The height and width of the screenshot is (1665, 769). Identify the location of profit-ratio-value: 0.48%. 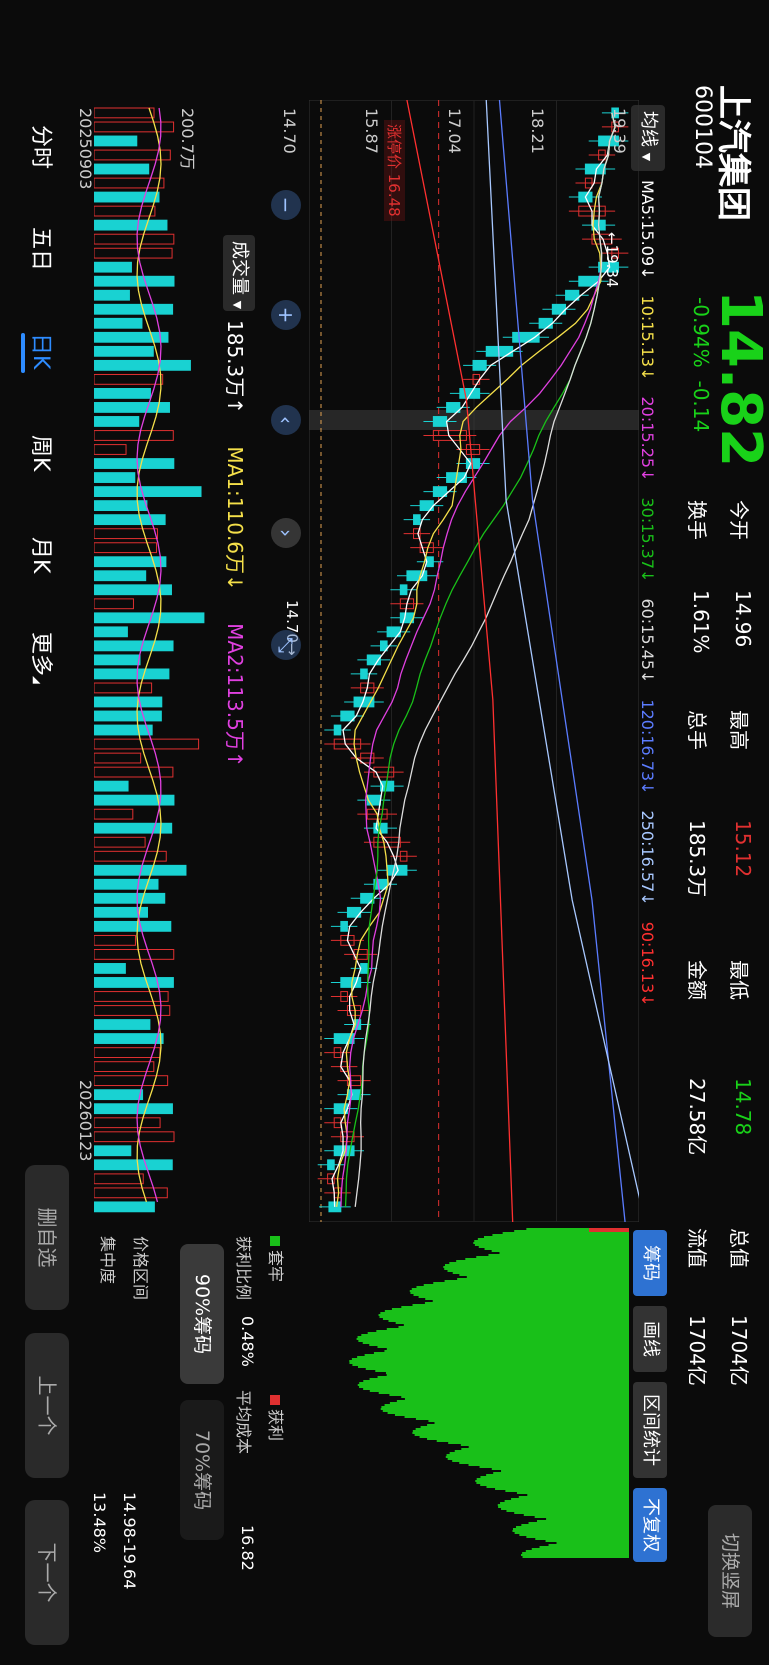
(247, 1341).